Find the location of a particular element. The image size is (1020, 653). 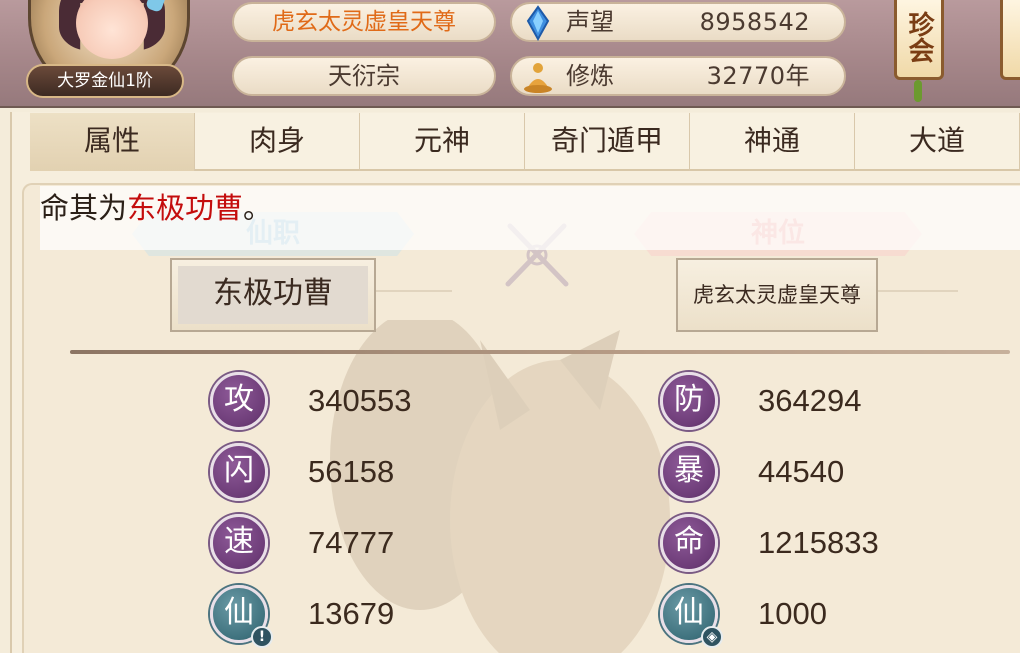

immortal-defense-stat-value: 1000 is located at coordinates (792, 613).